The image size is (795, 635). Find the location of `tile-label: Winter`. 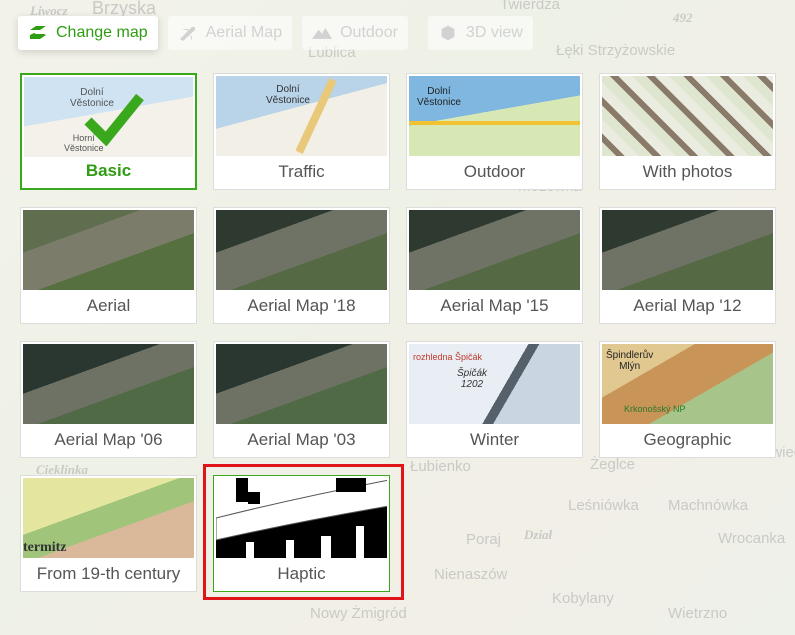

tile-label: Winter is located at coordinates (494, 439).